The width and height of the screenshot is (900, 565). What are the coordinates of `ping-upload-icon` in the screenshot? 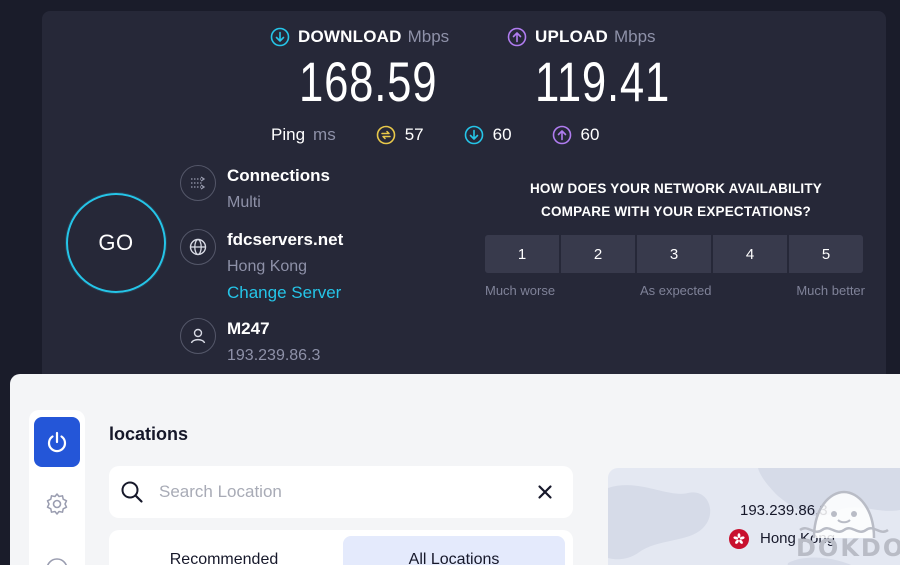 It's located at (561, 135).